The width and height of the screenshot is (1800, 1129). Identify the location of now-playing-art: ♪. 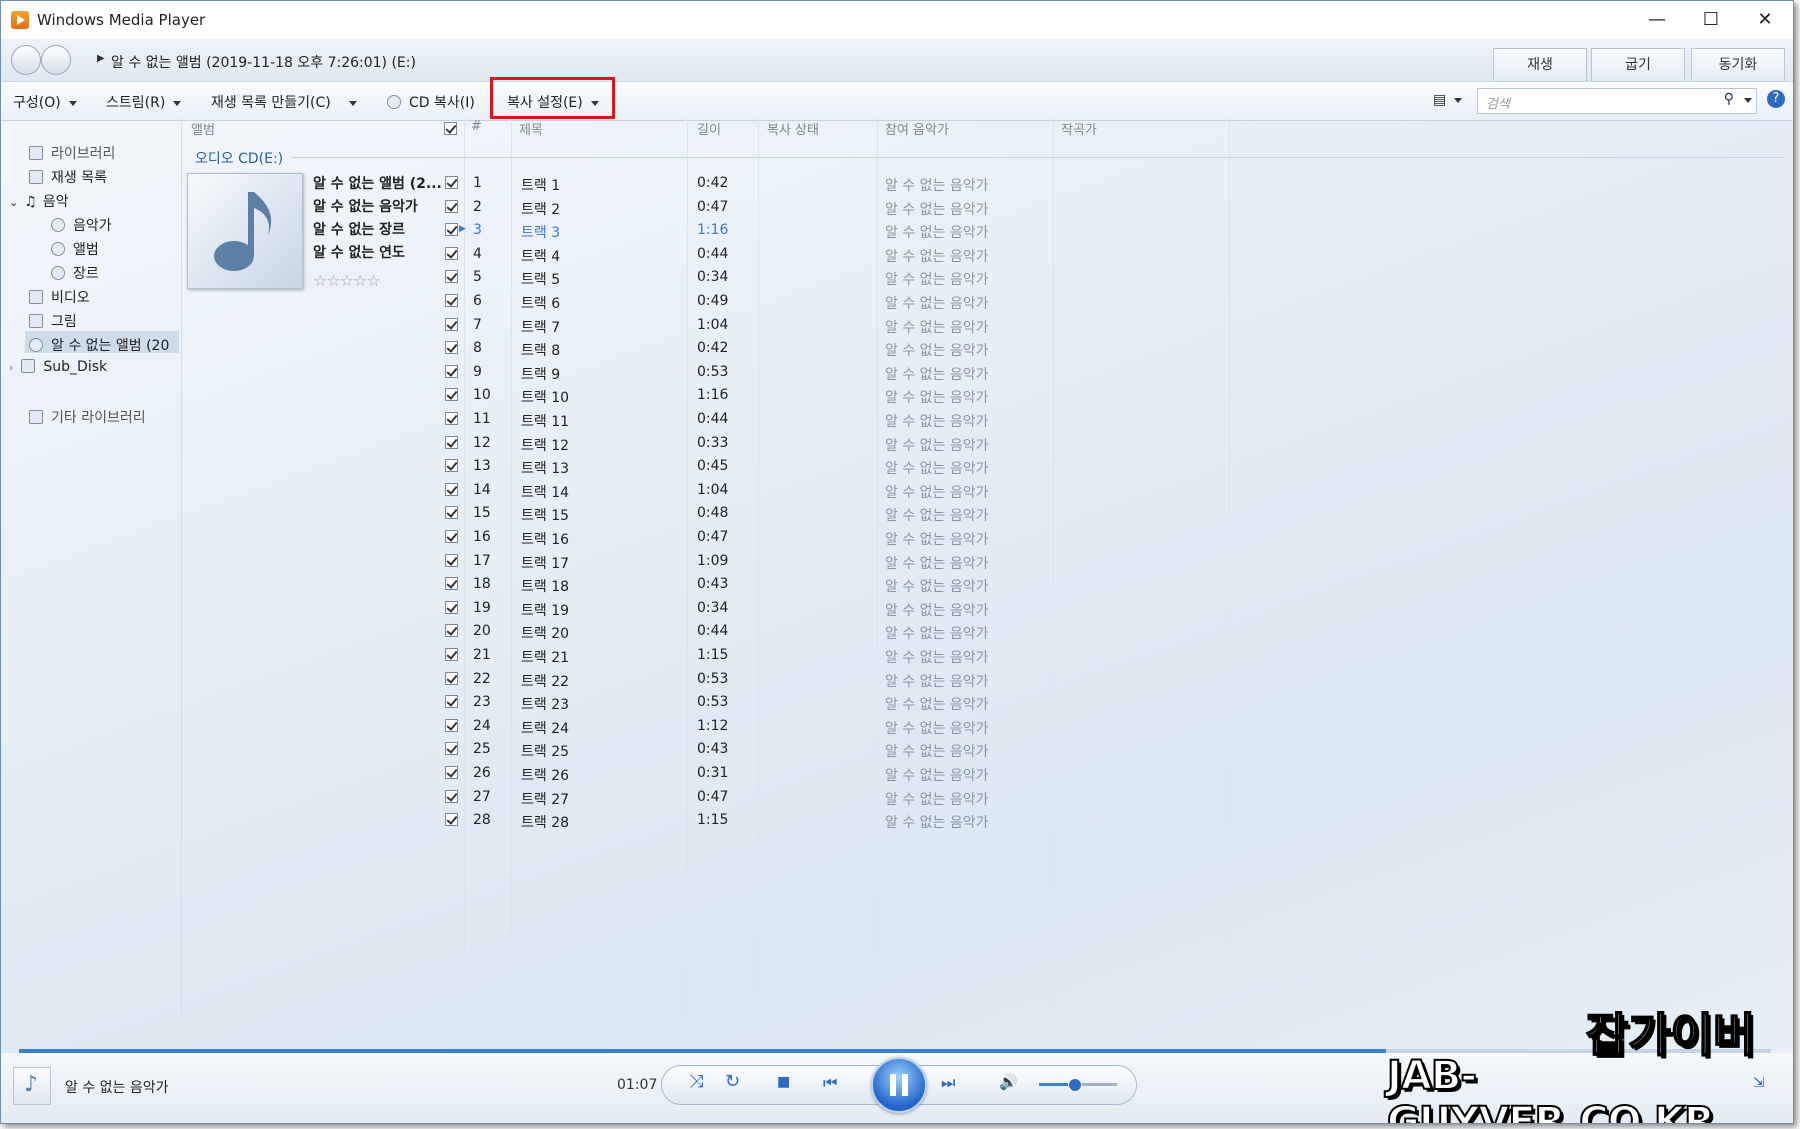
(32, 1086).